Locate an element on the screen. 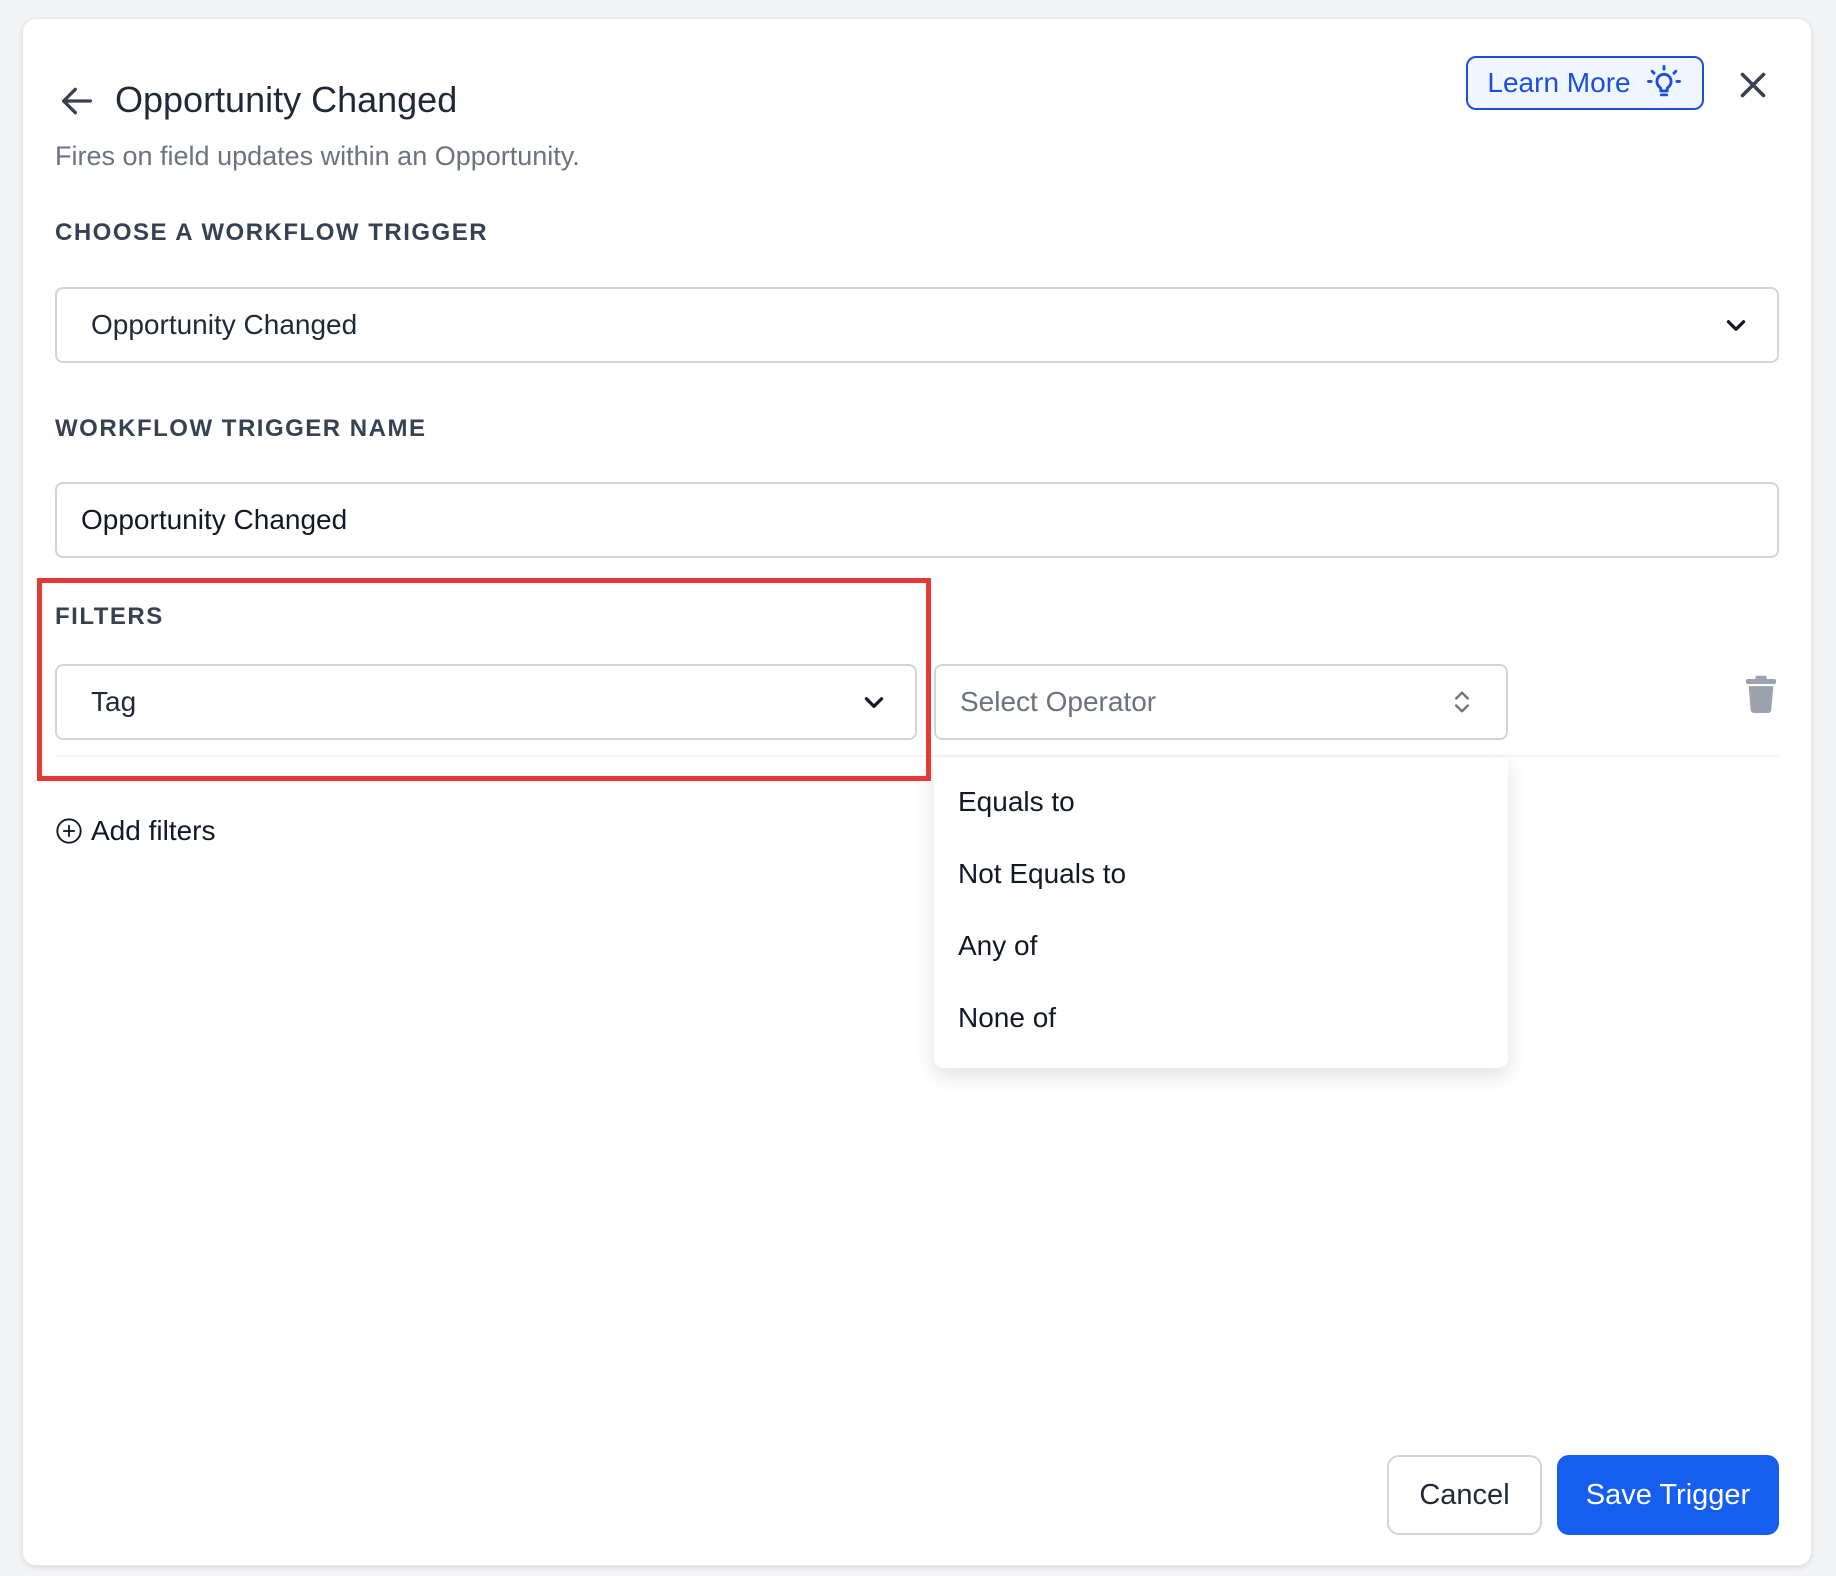 Image resolution: width=1836 pixels, height=1576 pixels. filter-field-value: Tag is located at coordinates (114, 701).